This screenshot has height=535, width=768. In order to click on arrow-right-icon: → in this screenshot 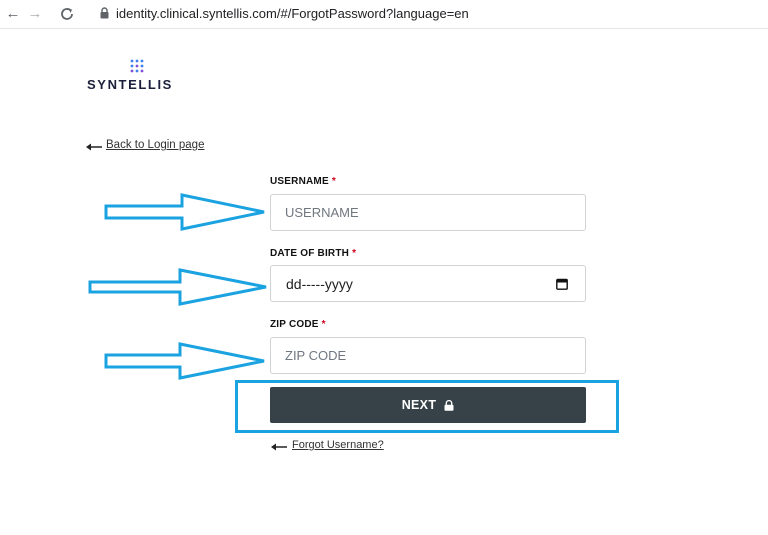, I will do `click(35, 14)`.